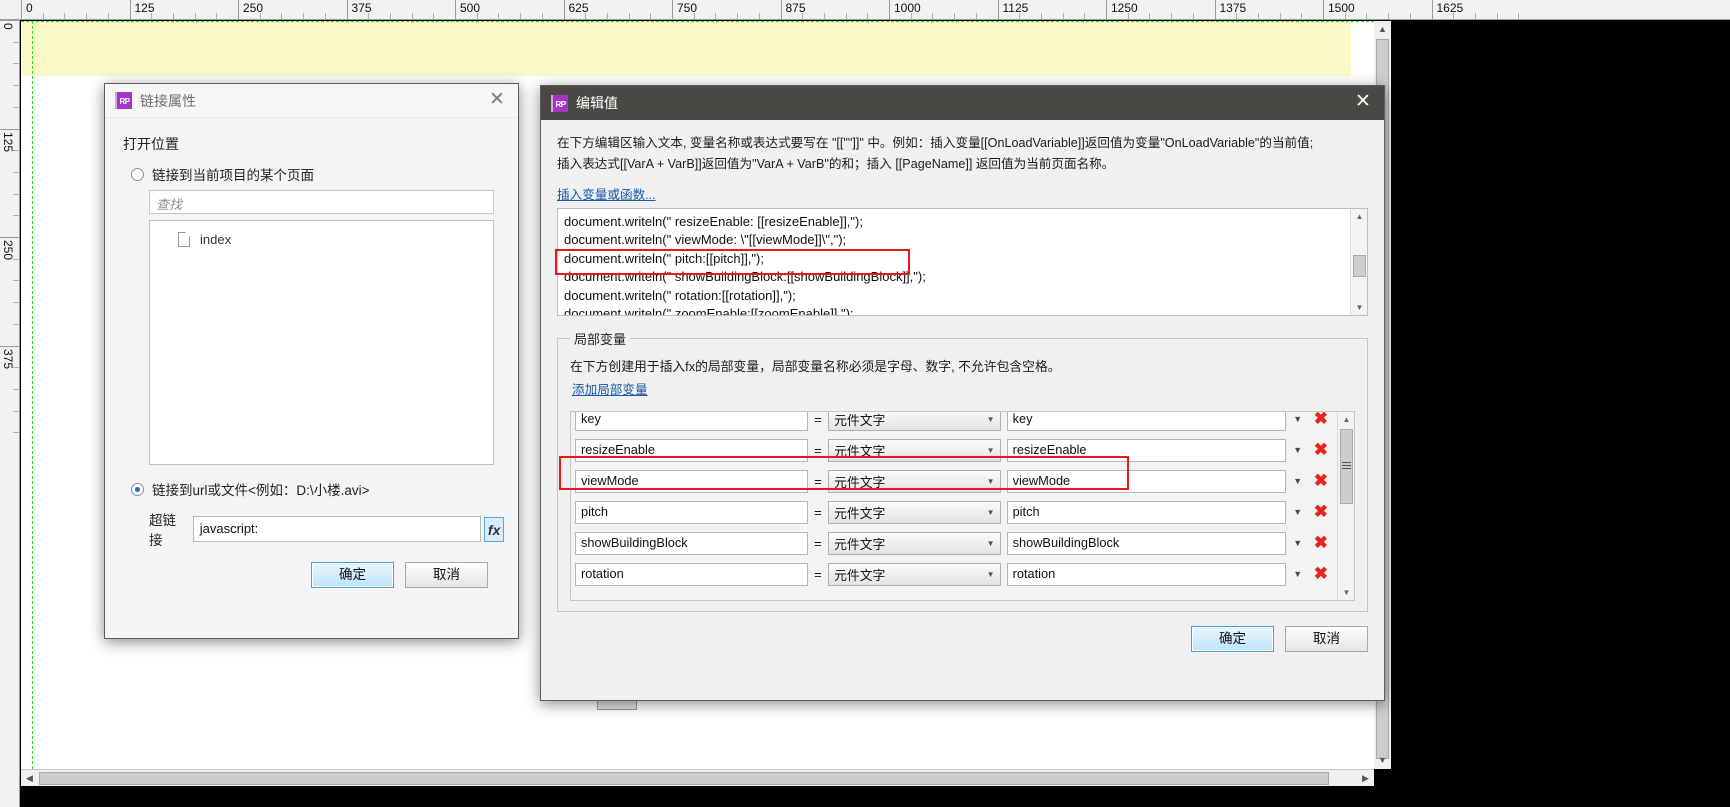 The height and width of the screenshot is (807, 1730). Describe the element at coordinates (691, 512) in the screenshot. I see `variable-name-input: pitch` at that location.